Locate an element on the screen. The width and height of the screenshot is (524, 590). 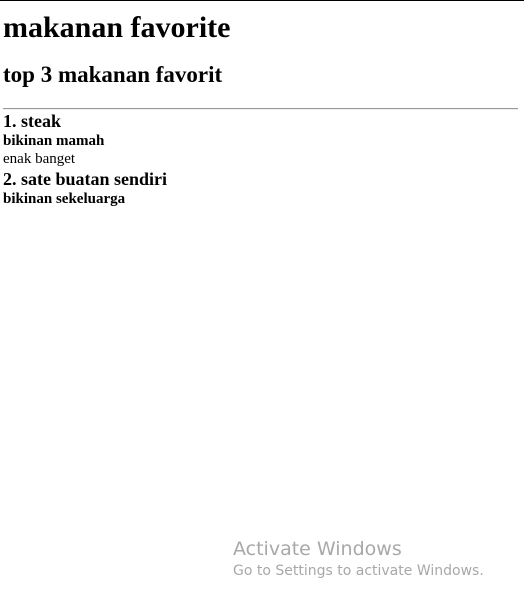
watermark-subtitle: Go to Settings to activate Windows. is located at coordinates (358, 571).